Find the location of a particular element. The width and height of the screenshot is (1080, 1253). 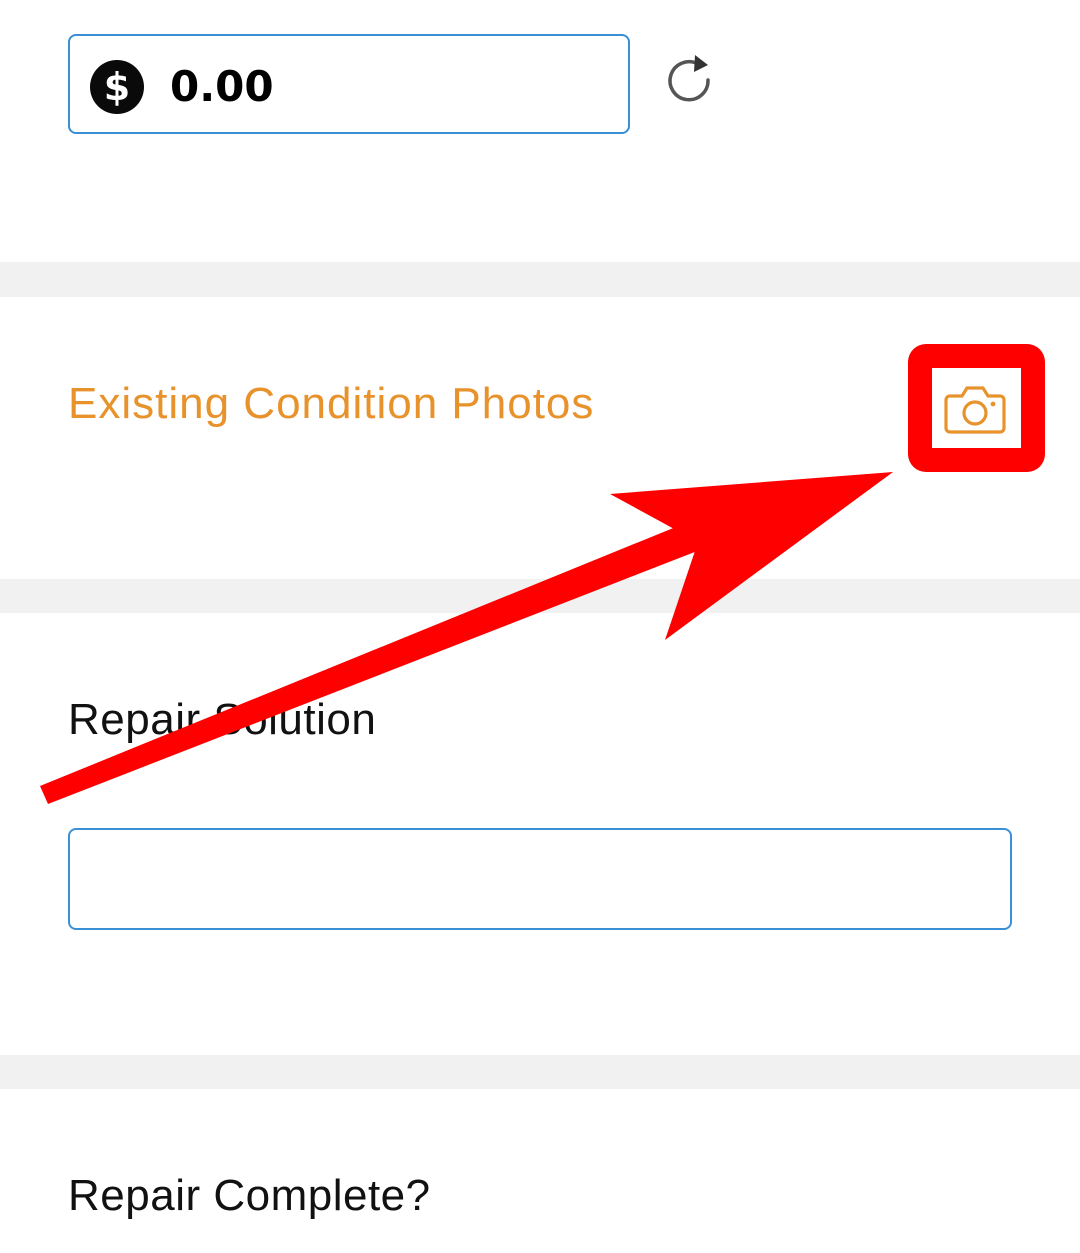

photos-title: Existing Condition Photos is located at coordinates (331, 403).